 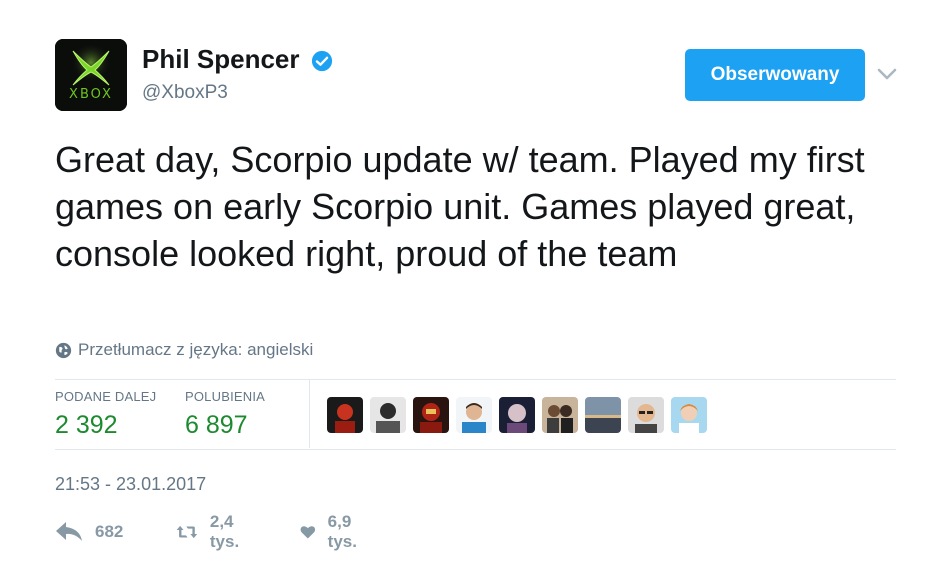 What do you see at coordinates (187, 532) in the screenshot?
I see `retweet-icon` at bounding box center [187, 532].